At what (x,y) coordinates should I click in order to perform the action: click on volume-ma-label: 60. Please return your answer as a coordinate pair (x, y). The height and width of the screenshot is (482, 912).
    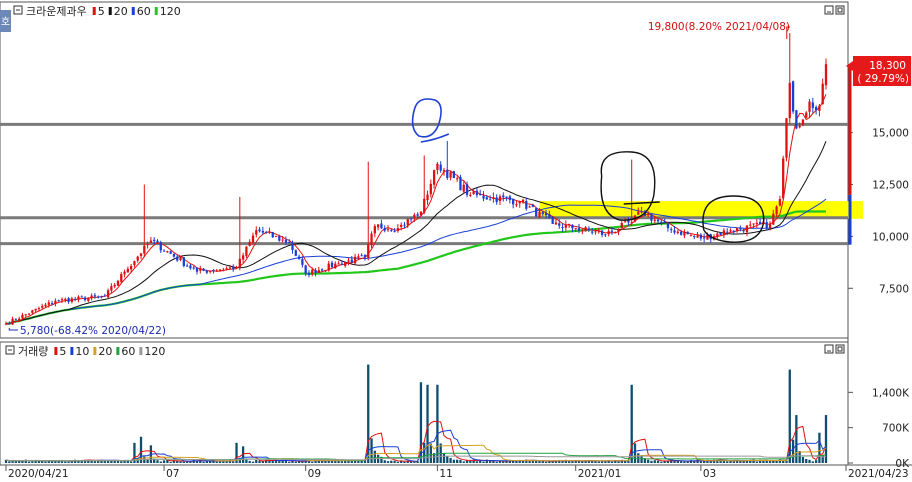
    Looking at the image, I should click on (128, 351).